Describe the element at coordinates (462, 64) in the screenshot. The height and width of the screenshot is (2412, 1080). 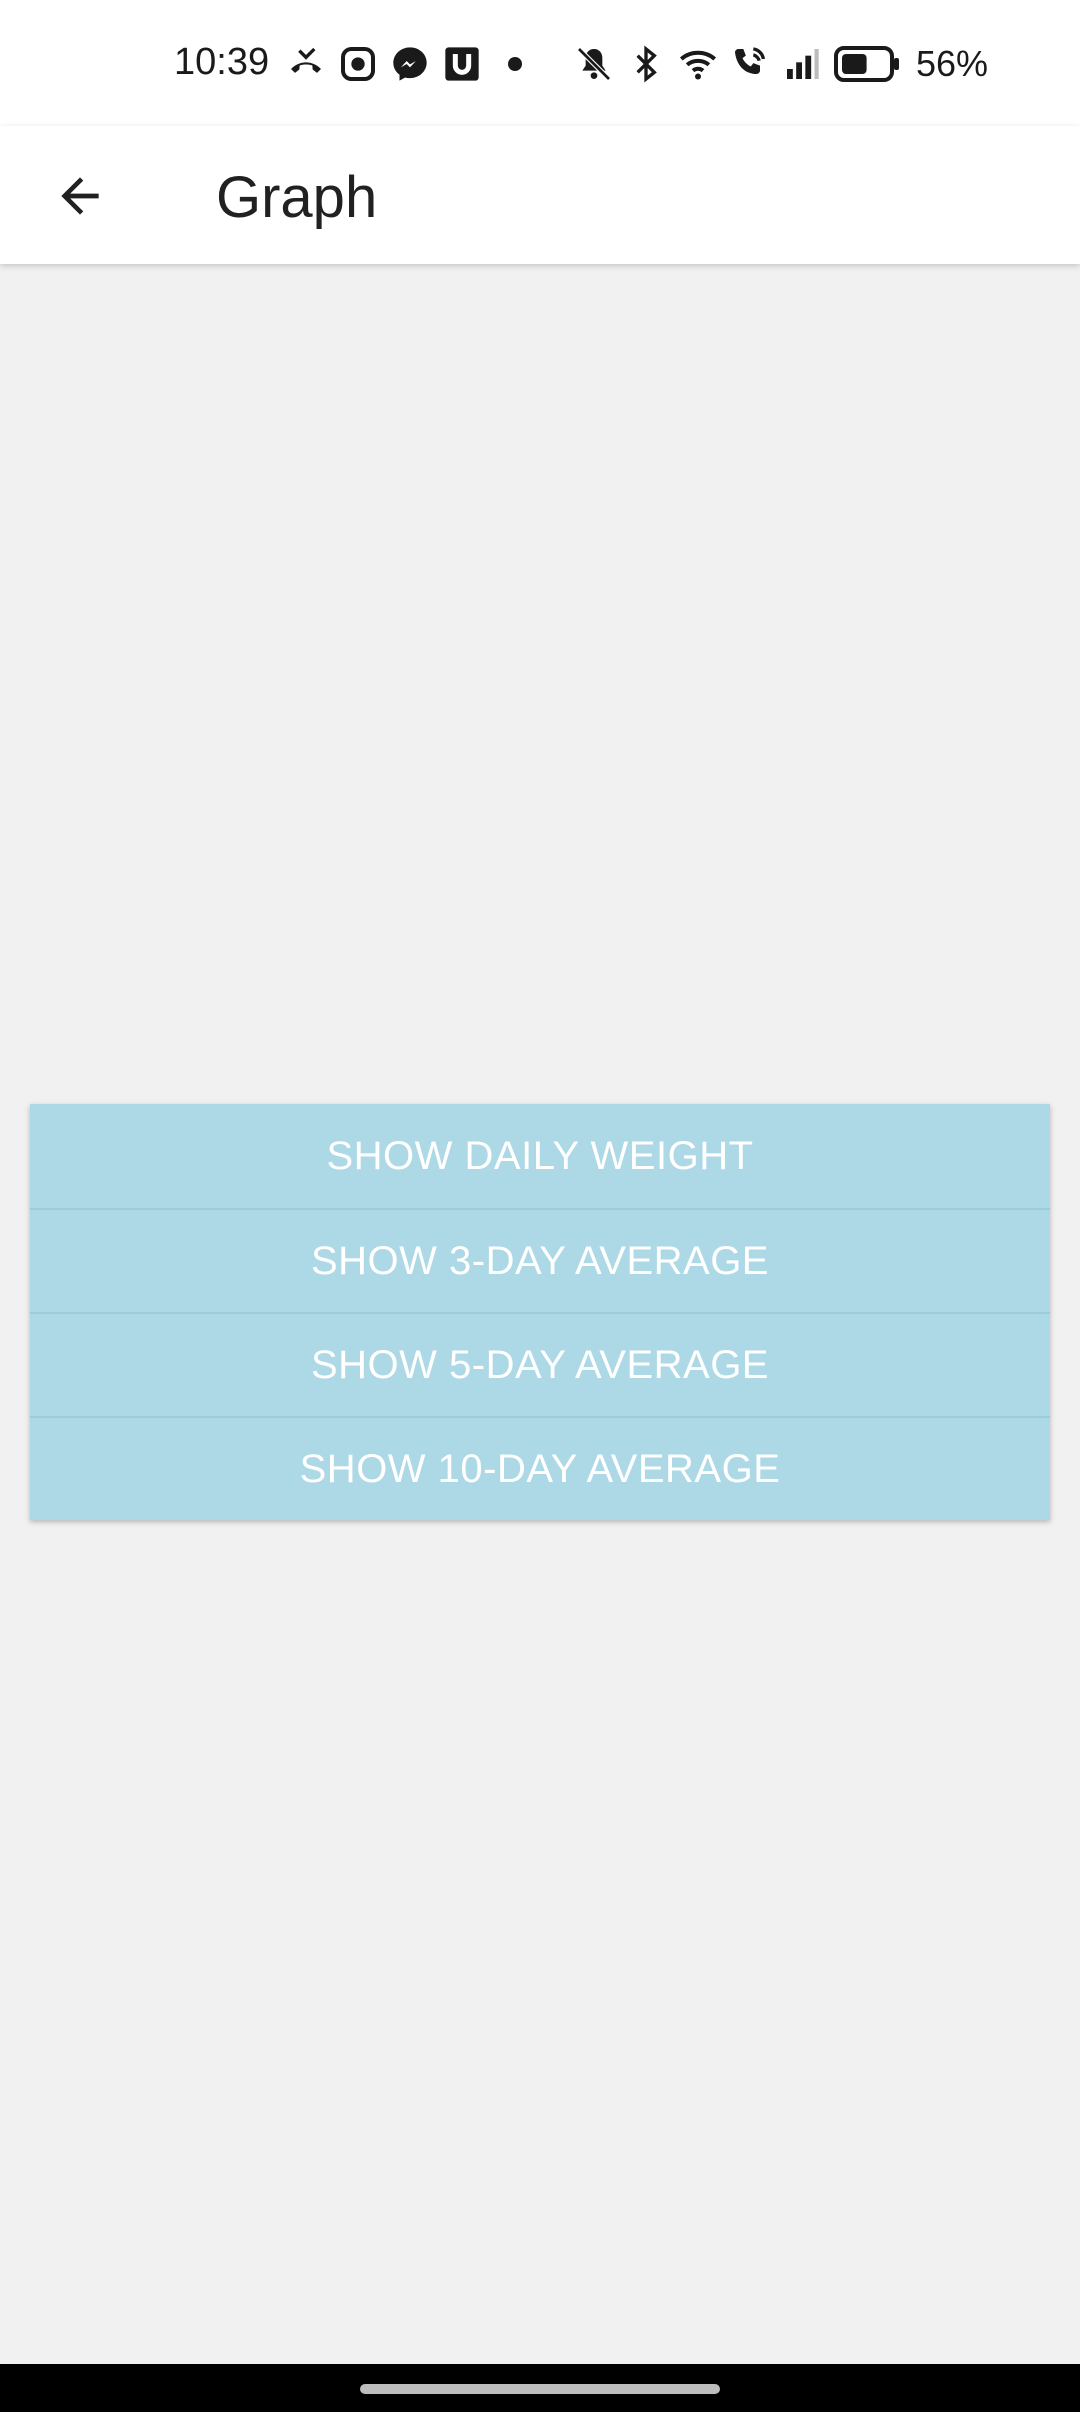
I see `u-app-icon` at that location.